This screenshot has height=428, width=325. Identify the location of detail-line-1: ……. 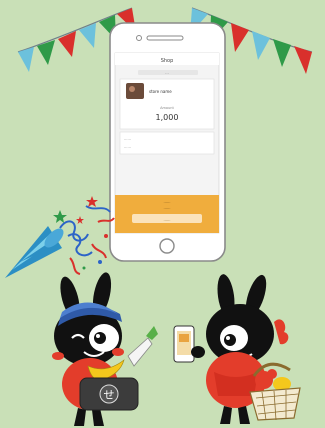
(128, 139).